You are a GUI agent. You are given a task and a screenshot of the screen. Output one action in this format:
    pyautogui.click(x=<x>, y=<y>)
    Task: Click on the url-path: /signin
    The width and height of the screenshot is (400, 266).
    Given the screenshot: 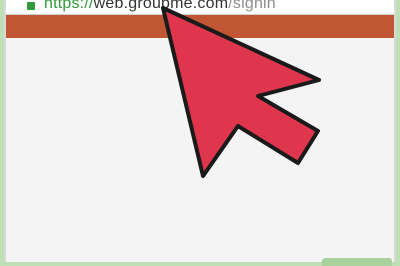 What is the action you would take?
    pyautogui.click(x=252, y=6)
    